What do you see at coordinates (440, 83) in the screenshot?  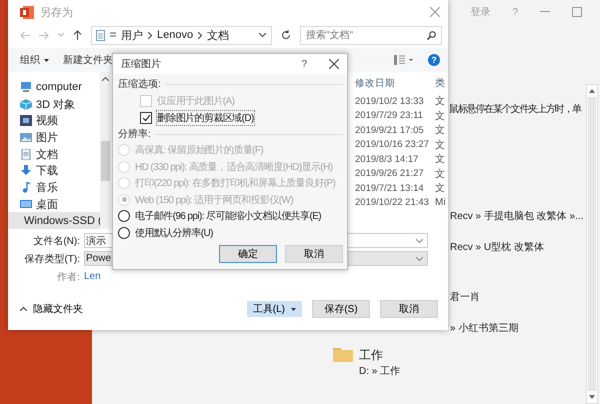 I see `column-header: 类` at bounding box center [440, 83].